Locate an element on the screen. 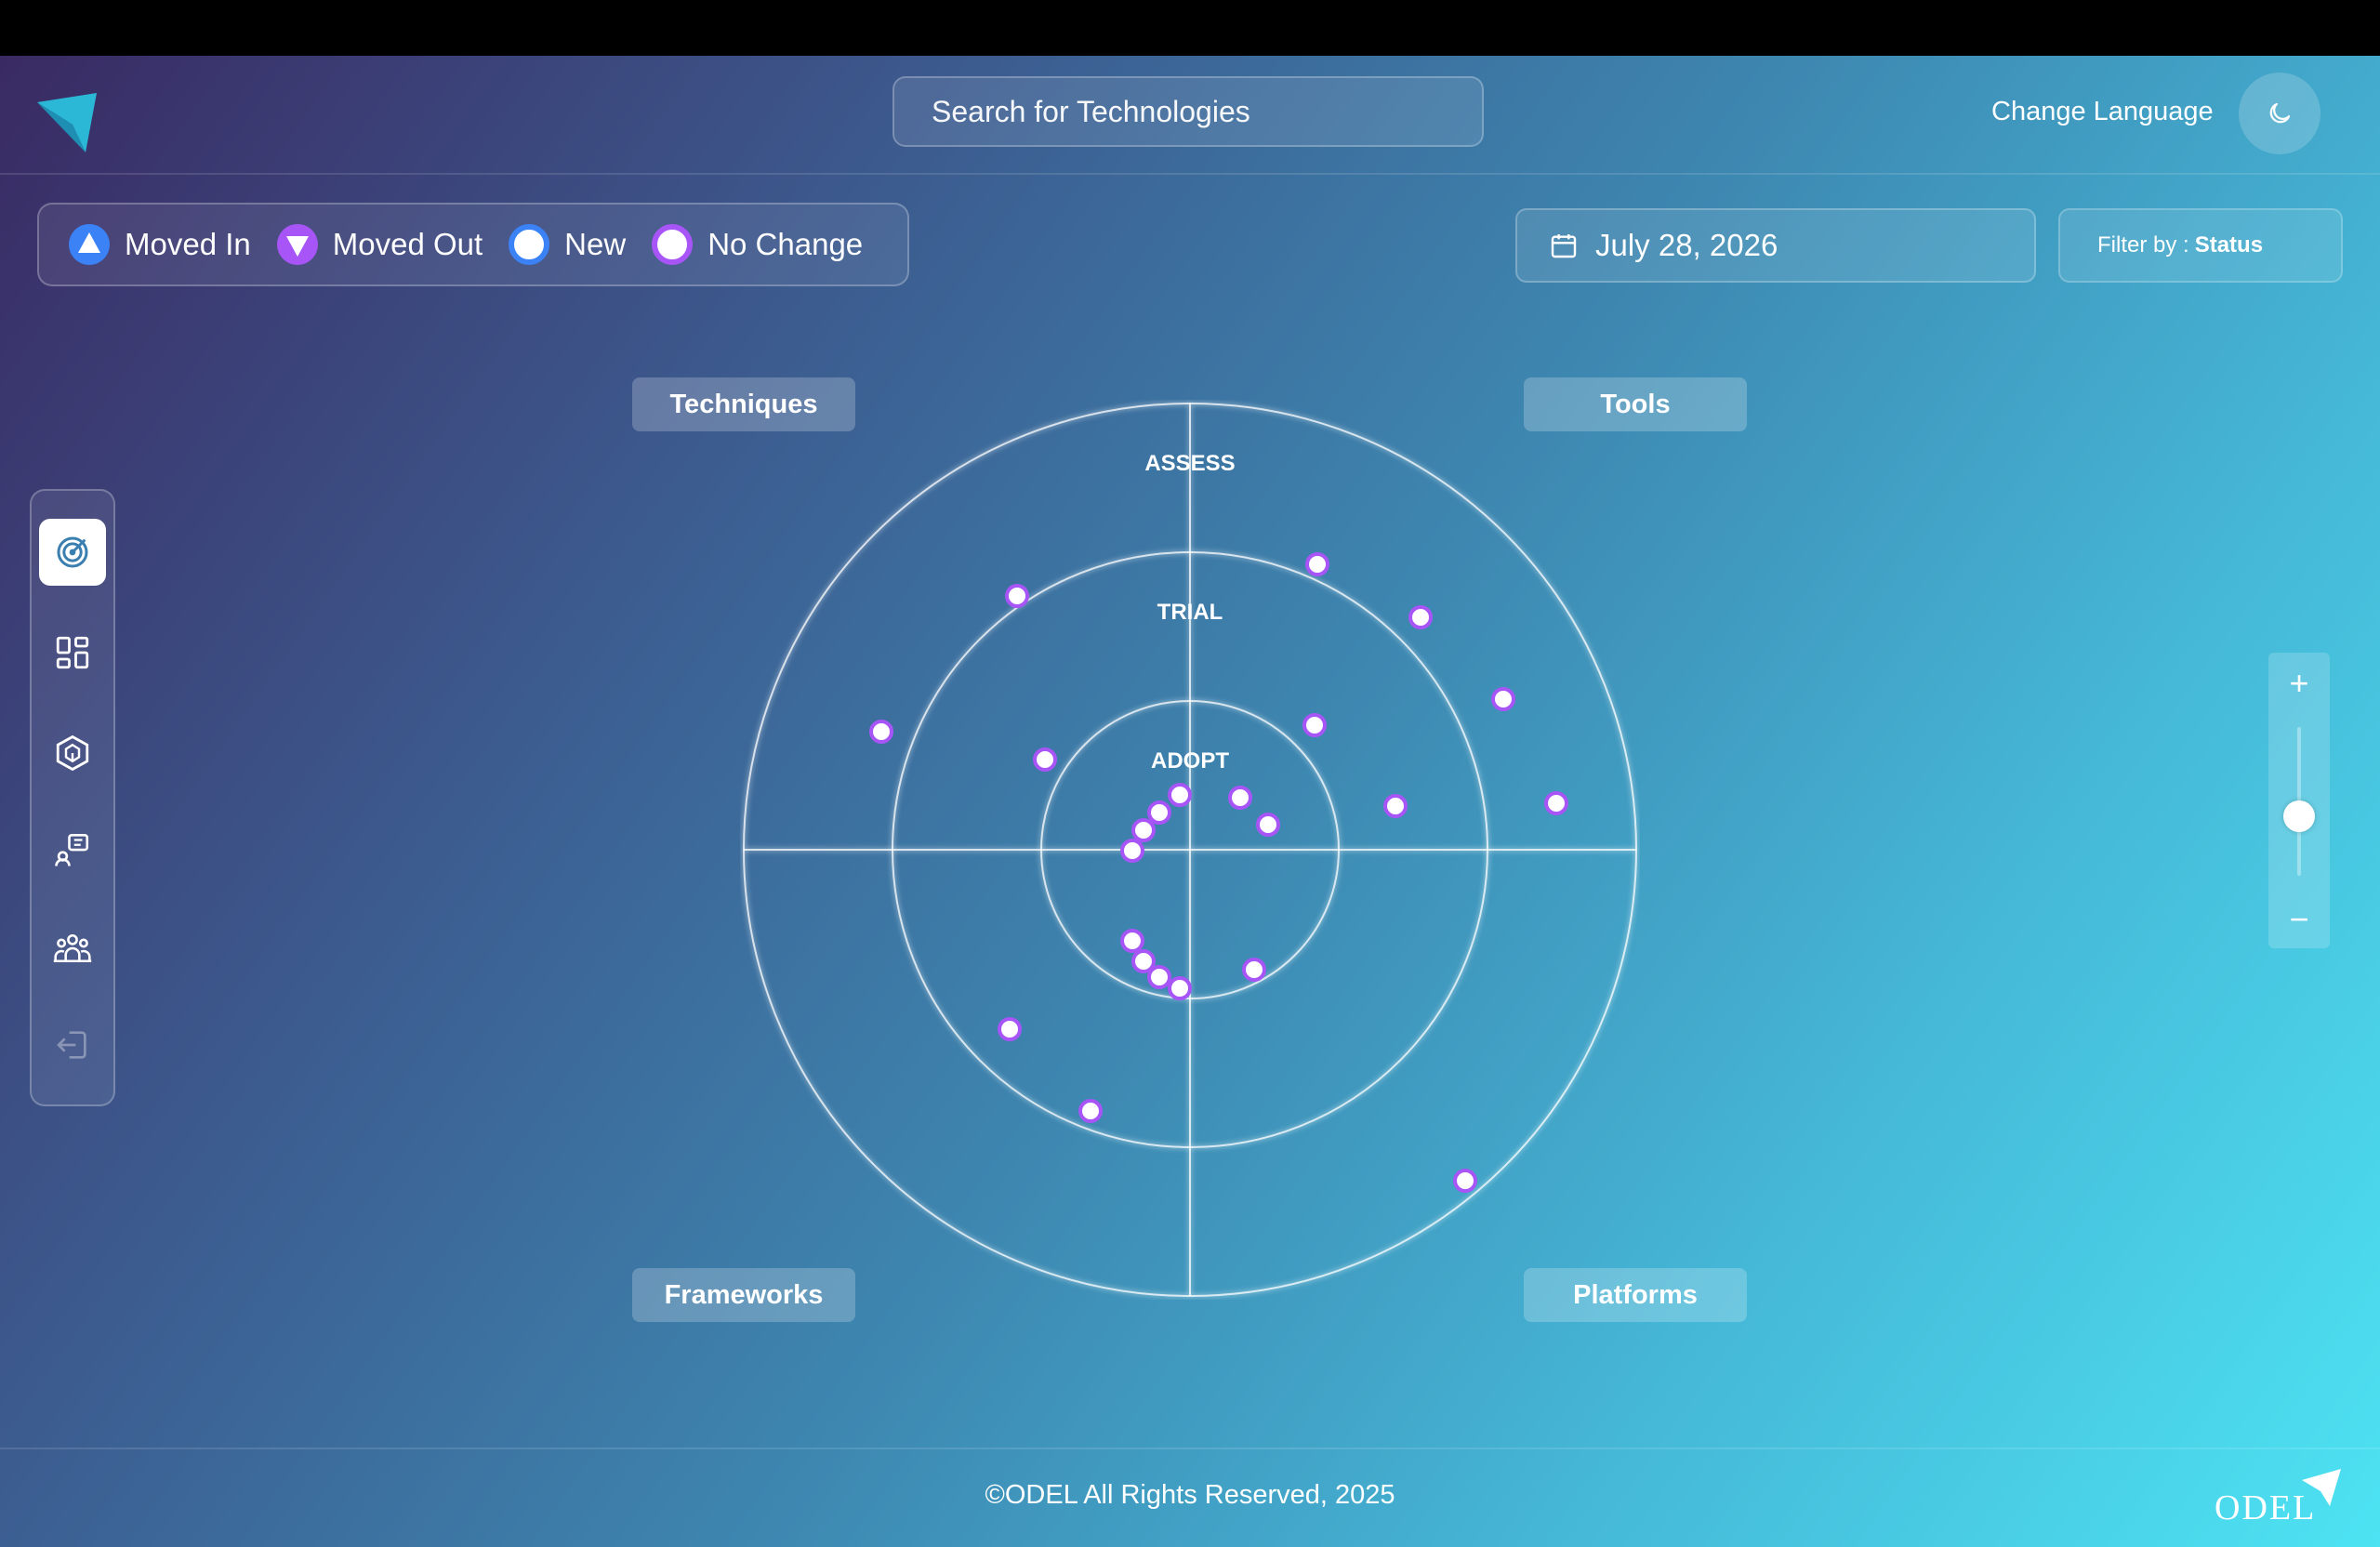 This screenshot has width=2380, height=1547. sidebar is located at coordinates (72, 797).